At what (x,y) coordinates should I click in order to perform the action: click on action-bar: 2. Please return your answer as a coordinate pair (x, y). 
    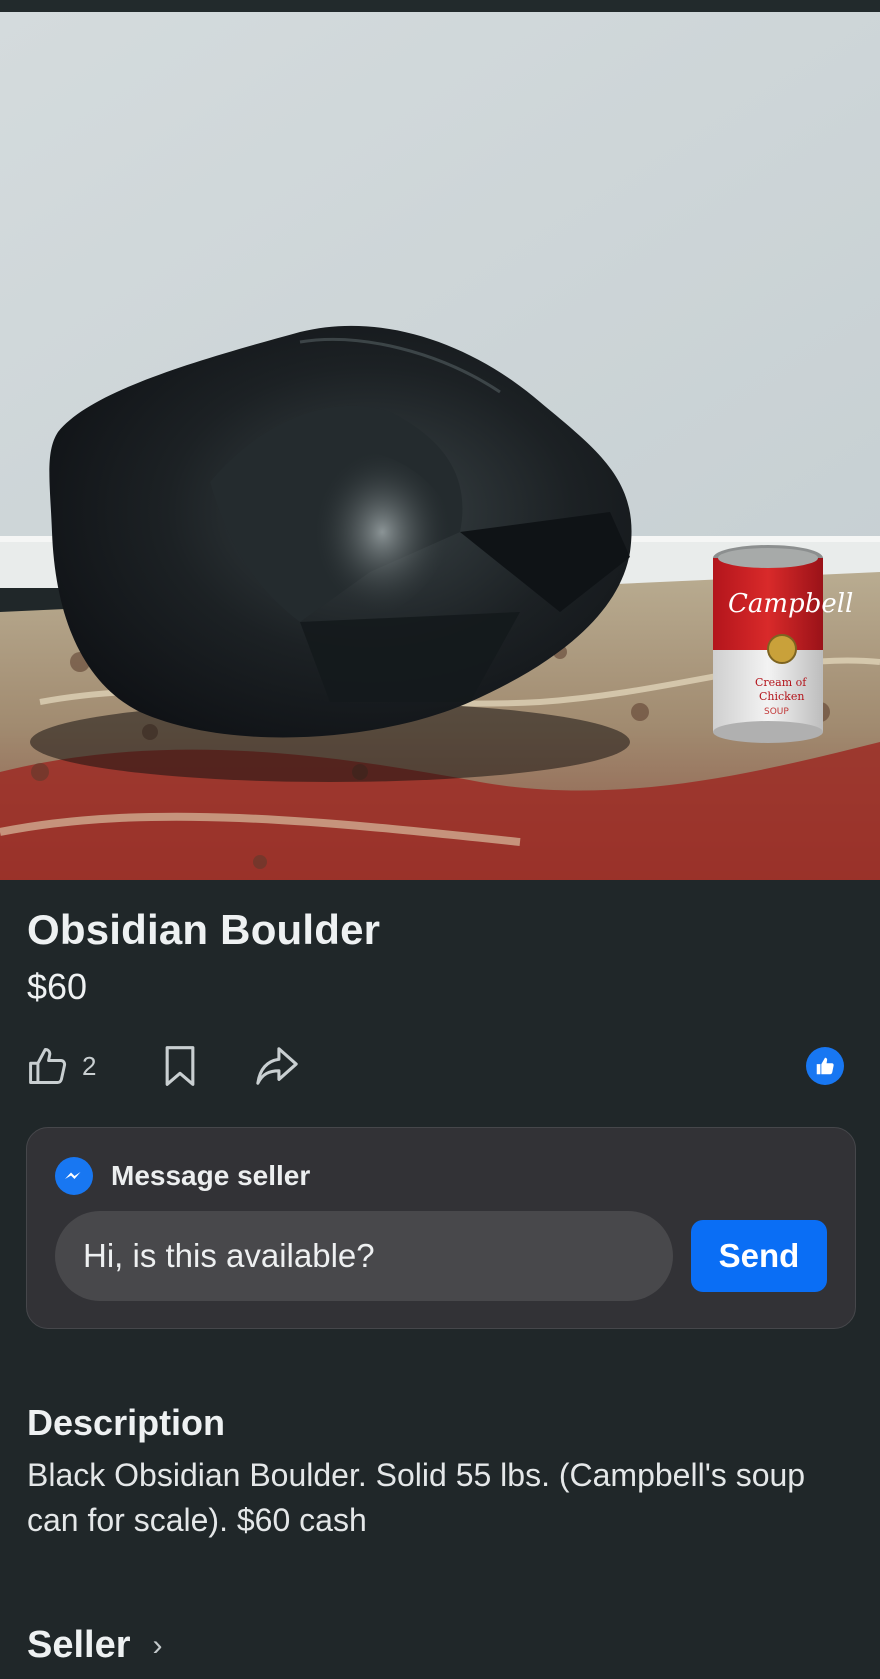
    Looking at the image, I should click on (440, 1066).